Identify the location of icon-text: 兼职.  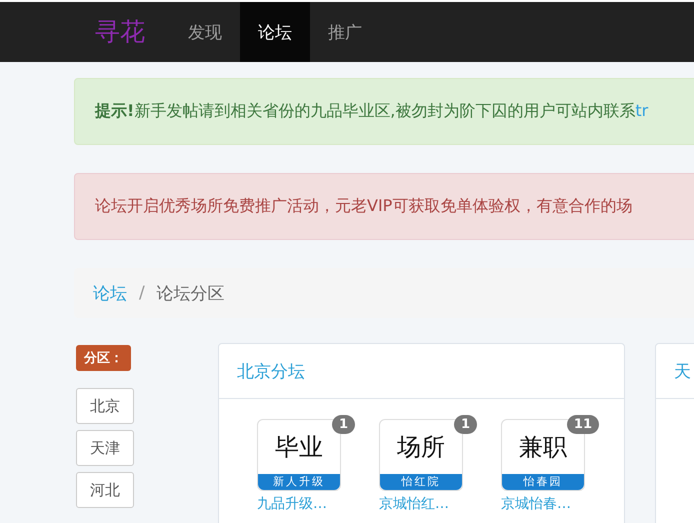
(543, 447).